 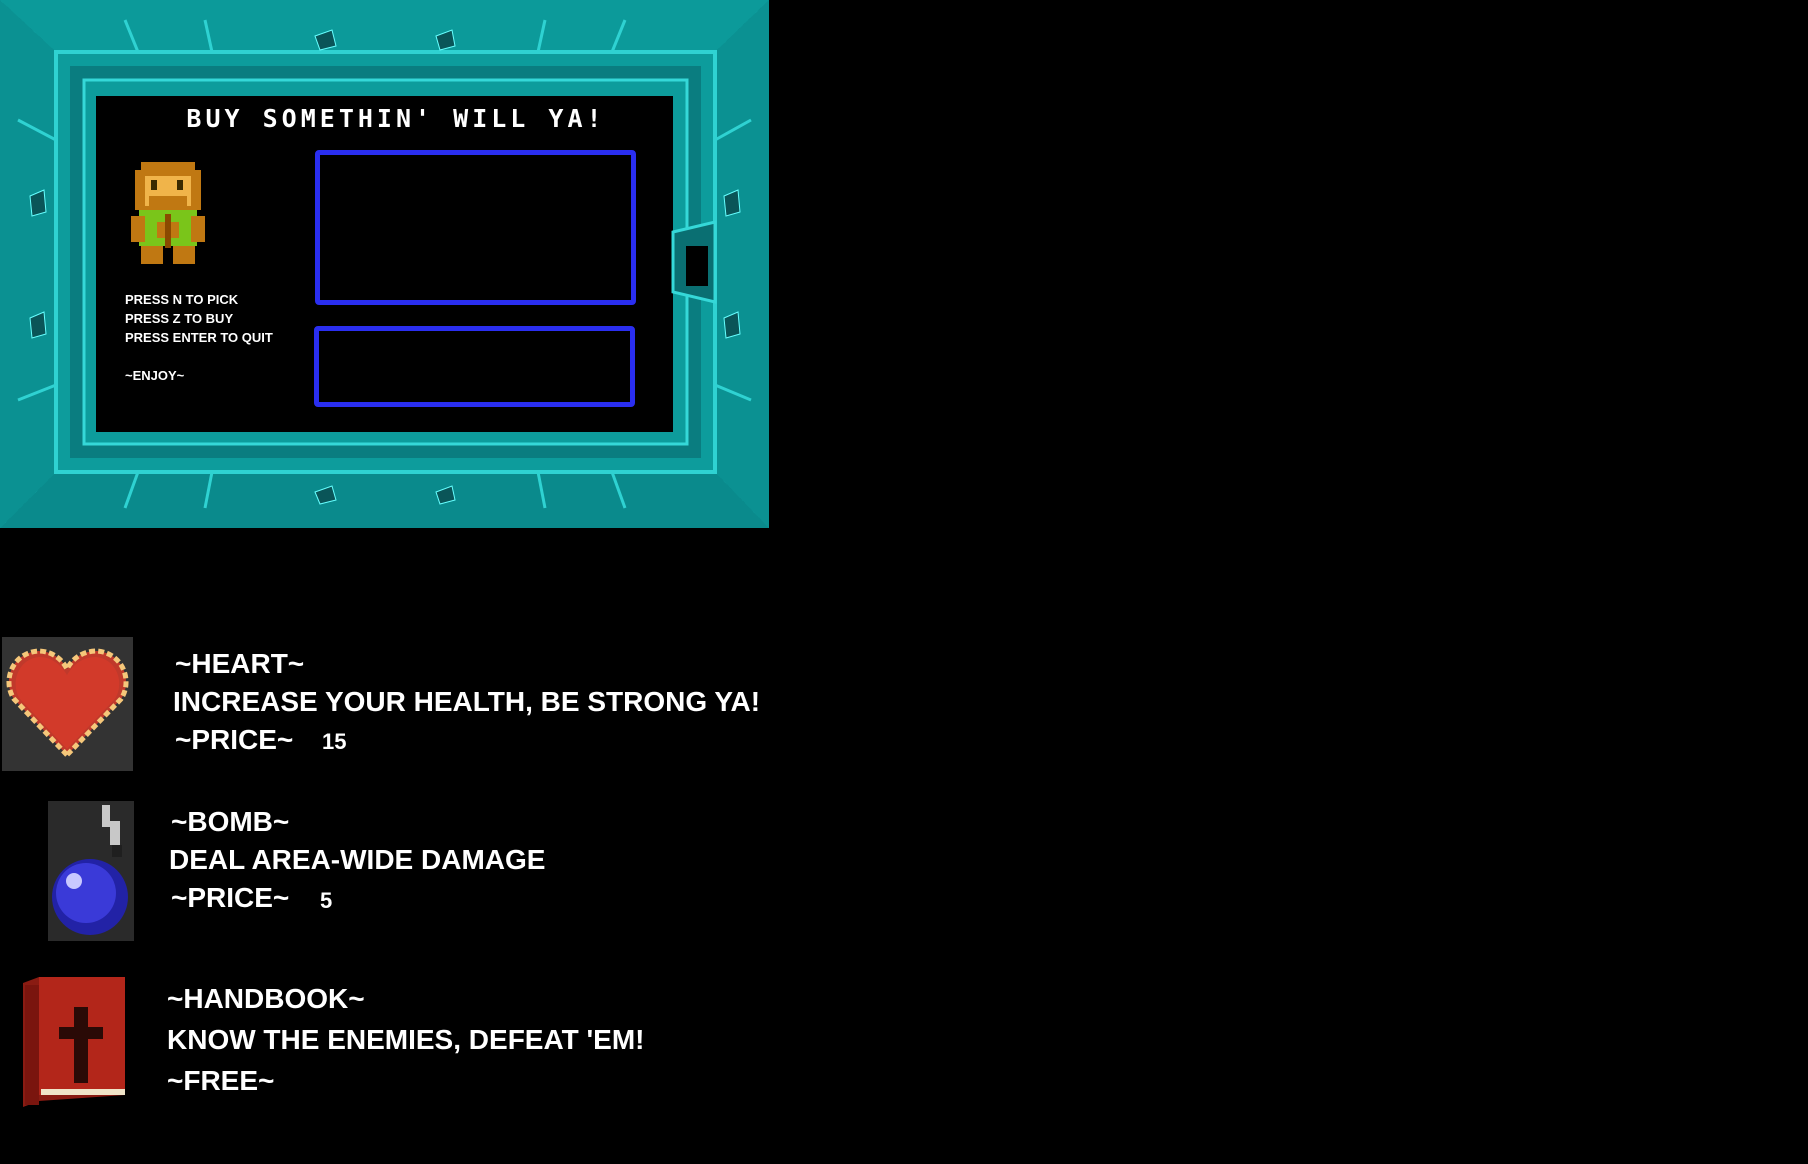 I want to click on item-display-box, so click(x=475, y=227).